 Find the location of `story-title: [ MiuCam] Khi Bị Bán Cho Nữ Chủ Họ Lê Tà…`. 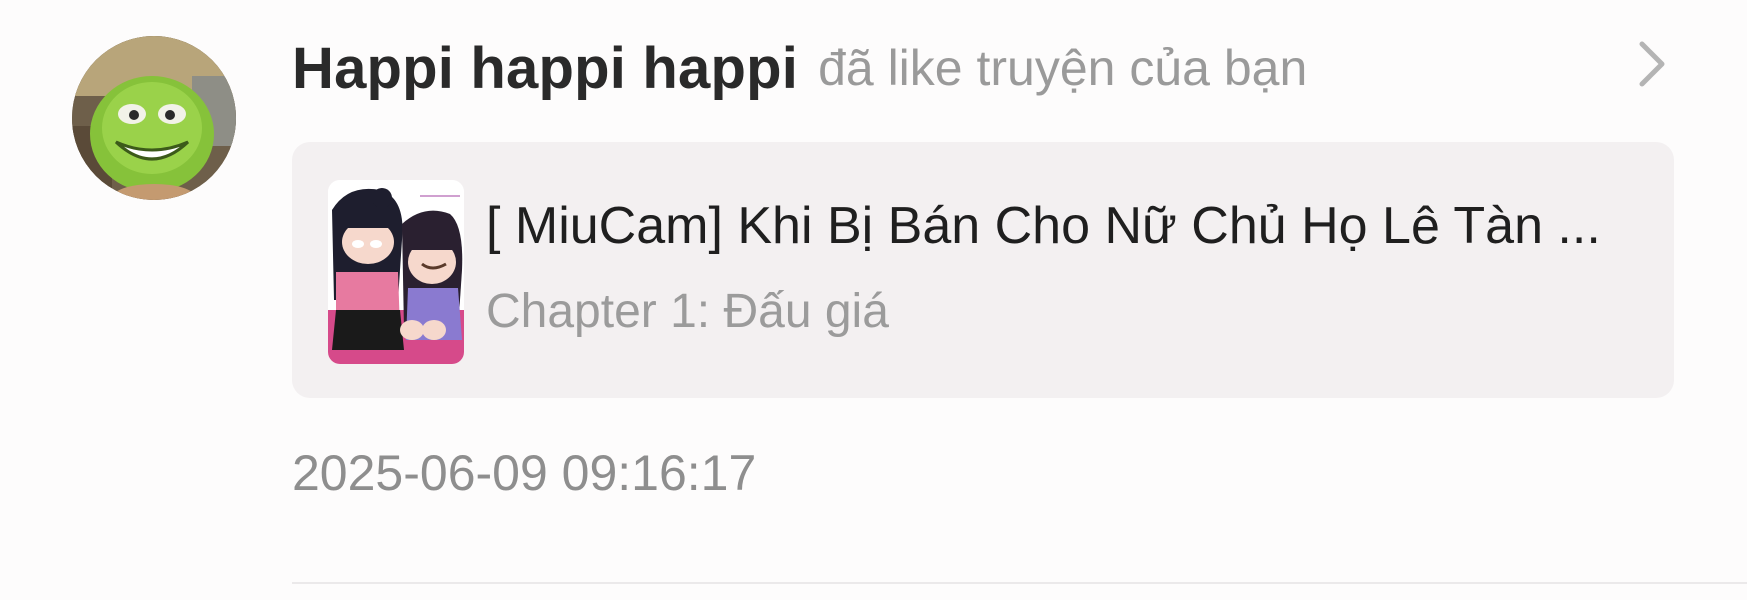

story-title: [ MiuCam] Khi Bị Bán Cho Nữ Chủ Họ Lê Tà… is located at coordinates (1066, 226).